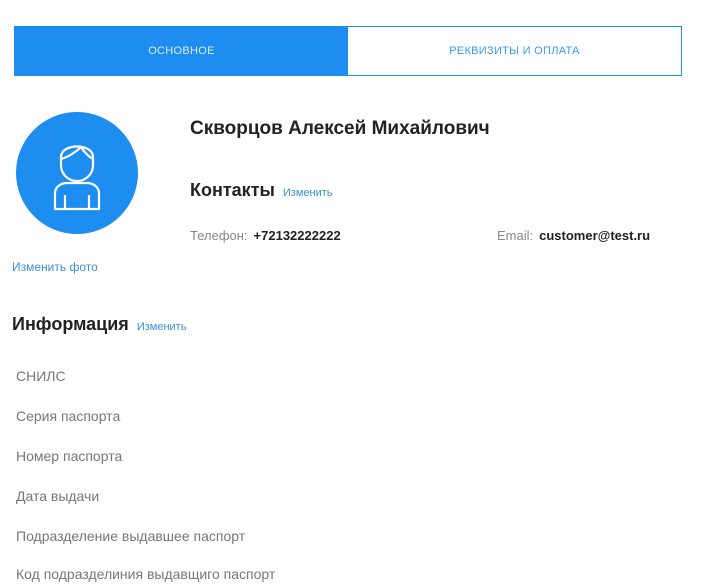 The height and width of the screenshot is (587, 726). I want to click on avatar, so click(77, 173).